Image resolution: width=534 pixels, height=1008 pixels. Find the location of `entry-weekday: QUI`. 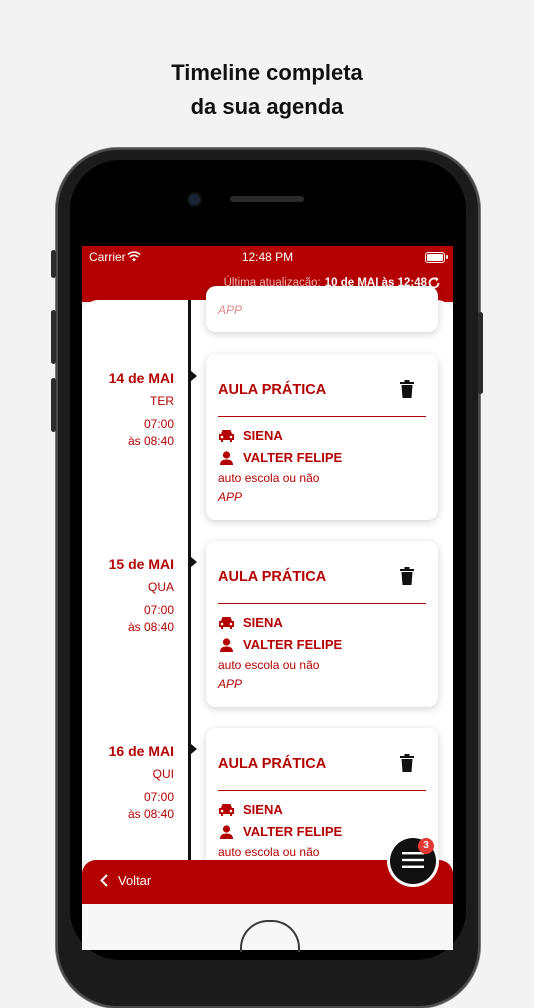

entry-weekday: QUI is located at coordinates (163, 774).